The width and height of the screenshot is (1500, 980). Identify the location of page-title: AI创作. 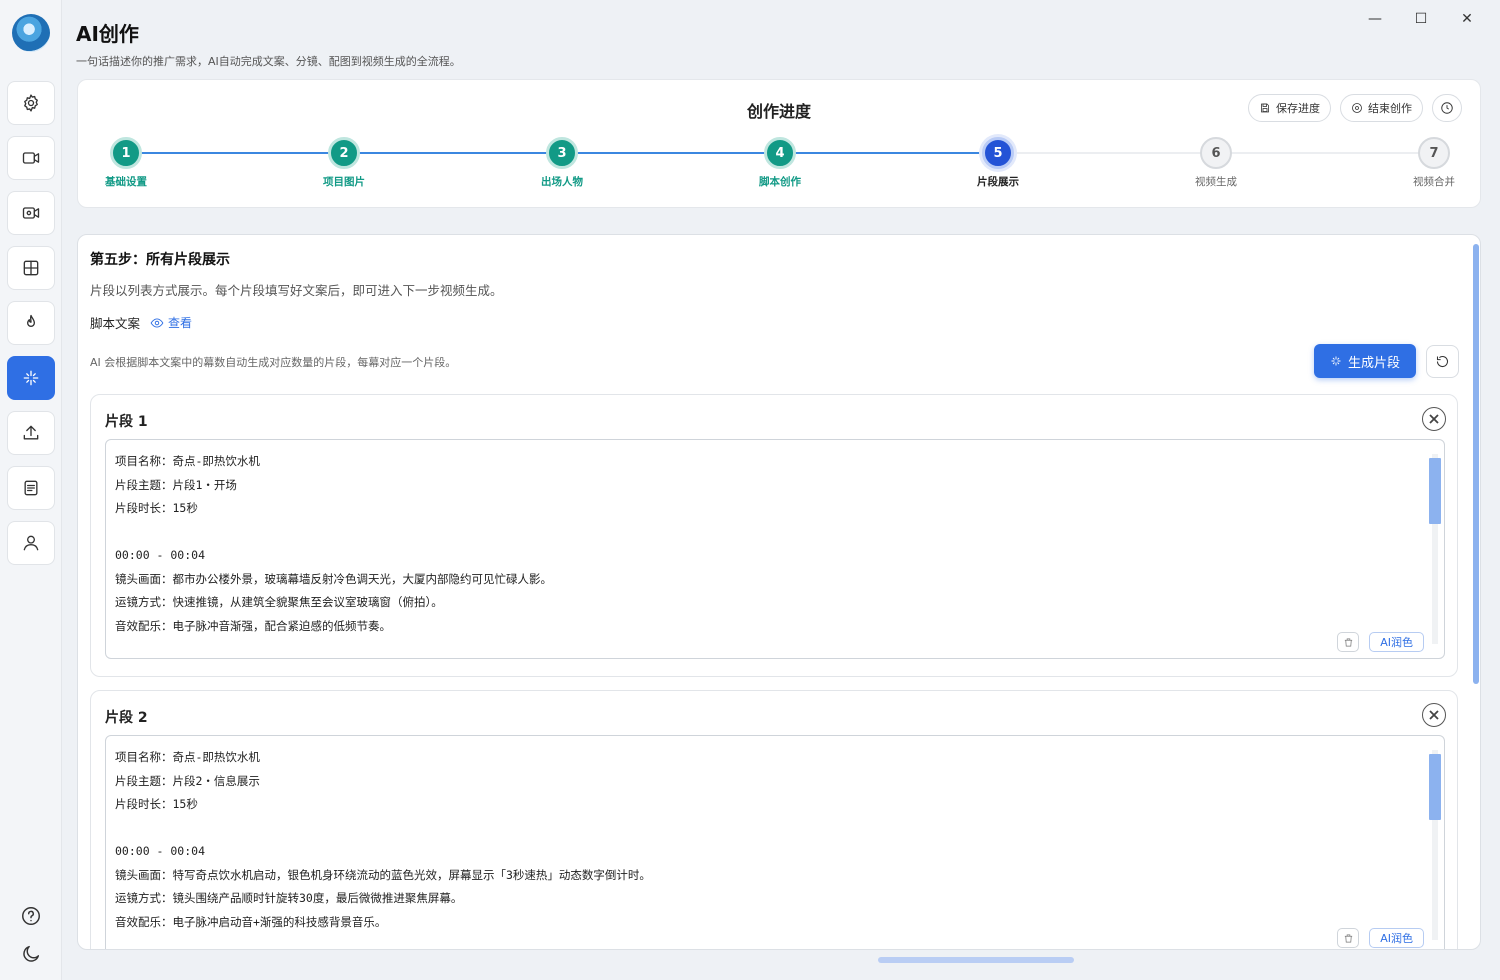
(107, 34).